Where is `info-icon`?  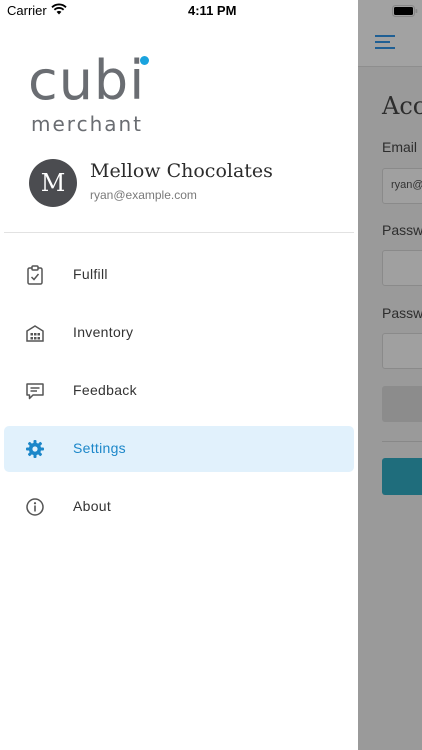
info-icon is located at coordinates (35, 507).